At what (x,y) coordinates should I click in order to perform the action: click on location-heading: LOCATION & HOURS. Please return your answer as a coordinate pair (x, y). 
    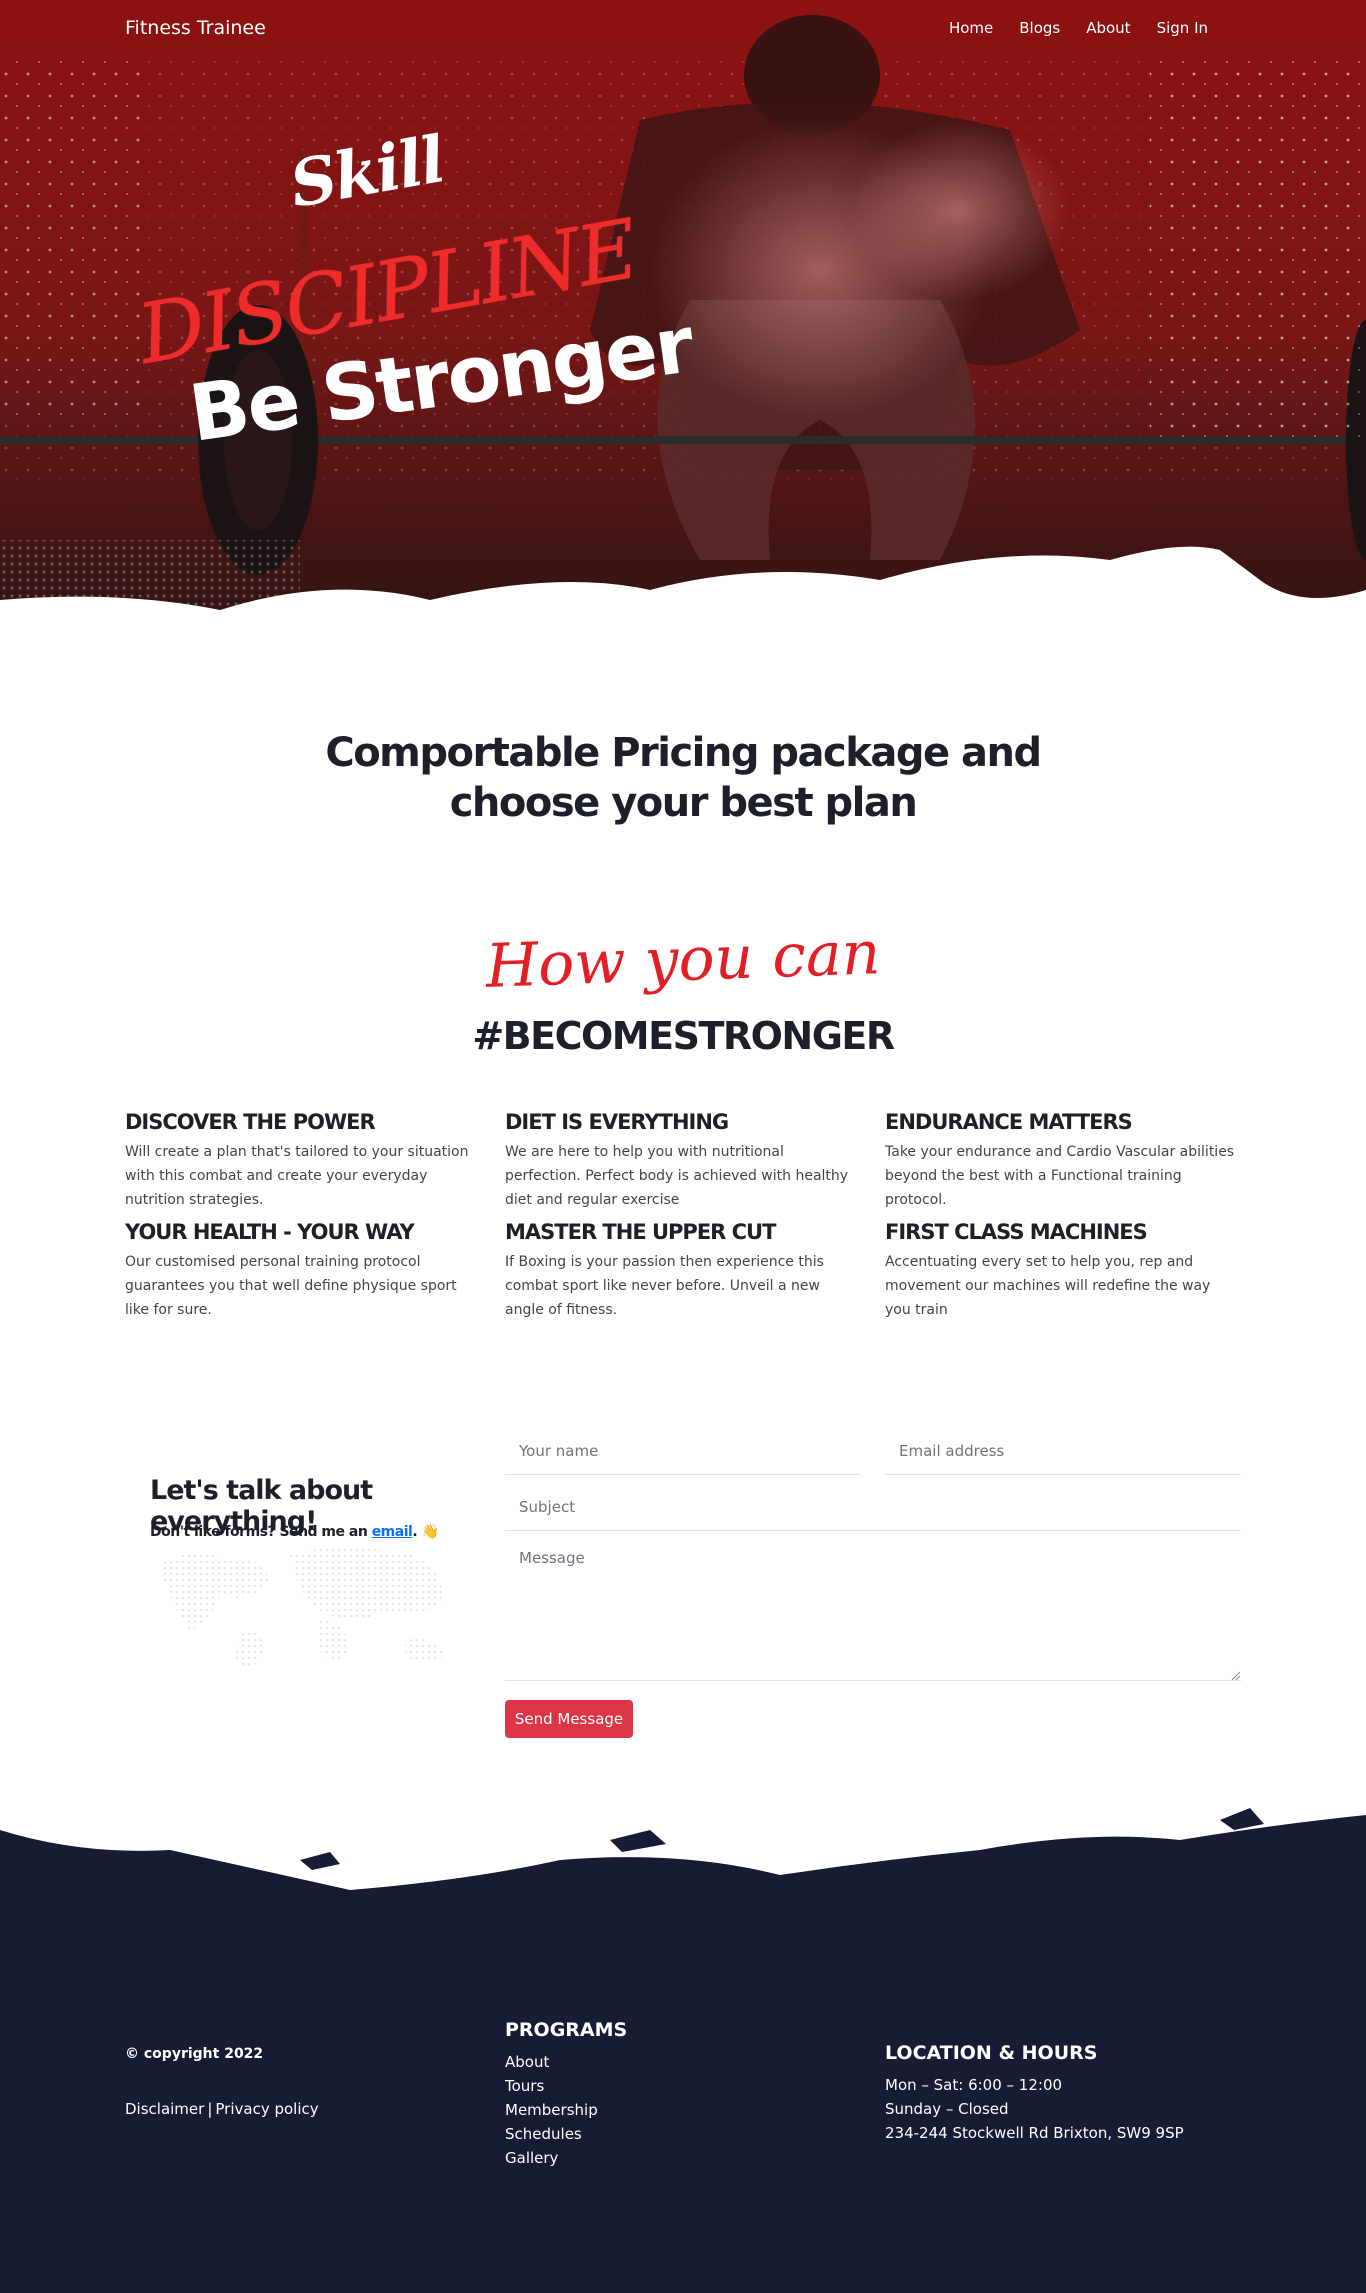
    Looking at the image, I should click on (991, 2053).